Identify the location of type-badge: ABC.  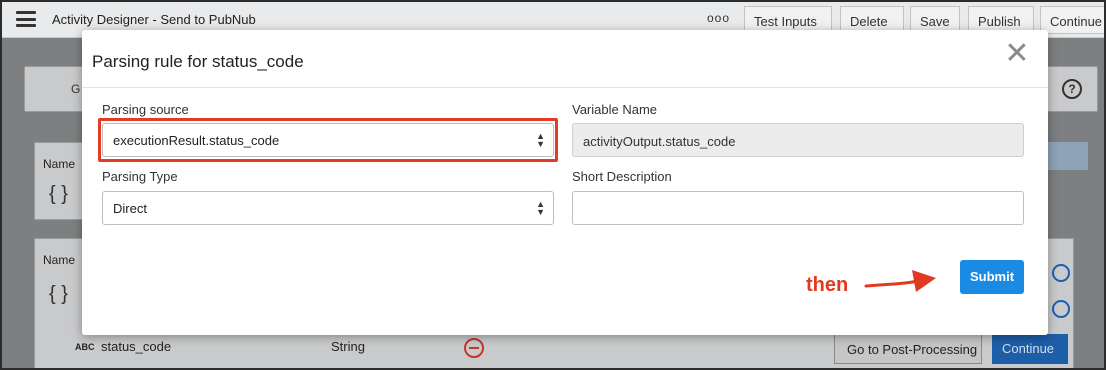
(85, 347).